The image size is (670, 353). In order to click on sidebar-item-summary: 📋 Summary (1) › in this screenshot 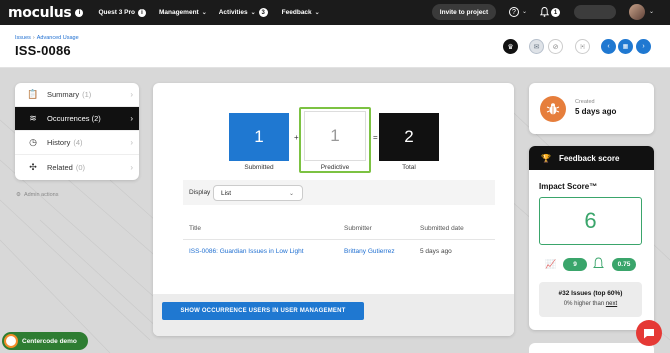, I will do `click(77, 95)`.